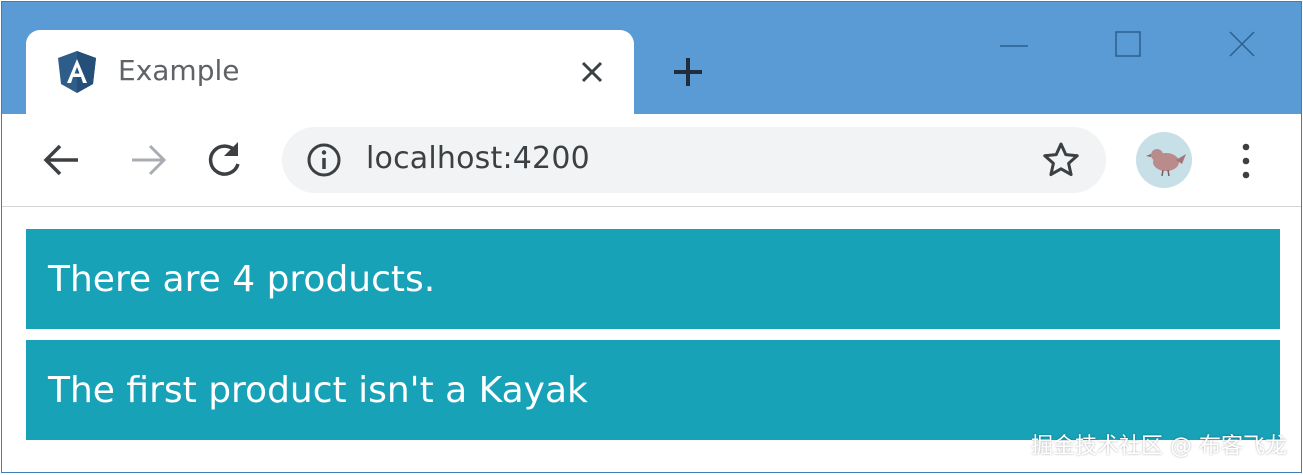 This screenshot has height=475, width=1303. Describe the element at coordinates (77, 72) in the screenshot. I see `angular-logo-icon` at that location.